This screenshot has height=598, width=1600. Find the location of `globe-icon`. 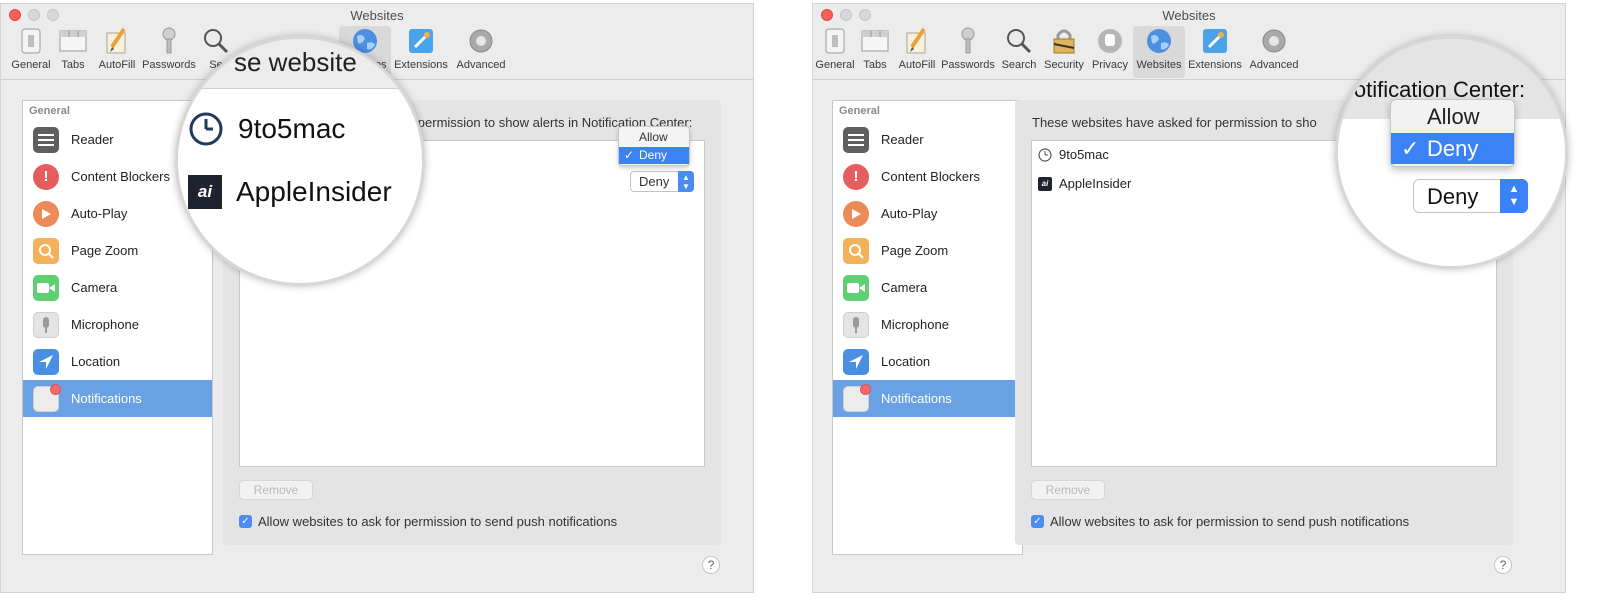

globe-icon is located at coordinates (1159, 41).